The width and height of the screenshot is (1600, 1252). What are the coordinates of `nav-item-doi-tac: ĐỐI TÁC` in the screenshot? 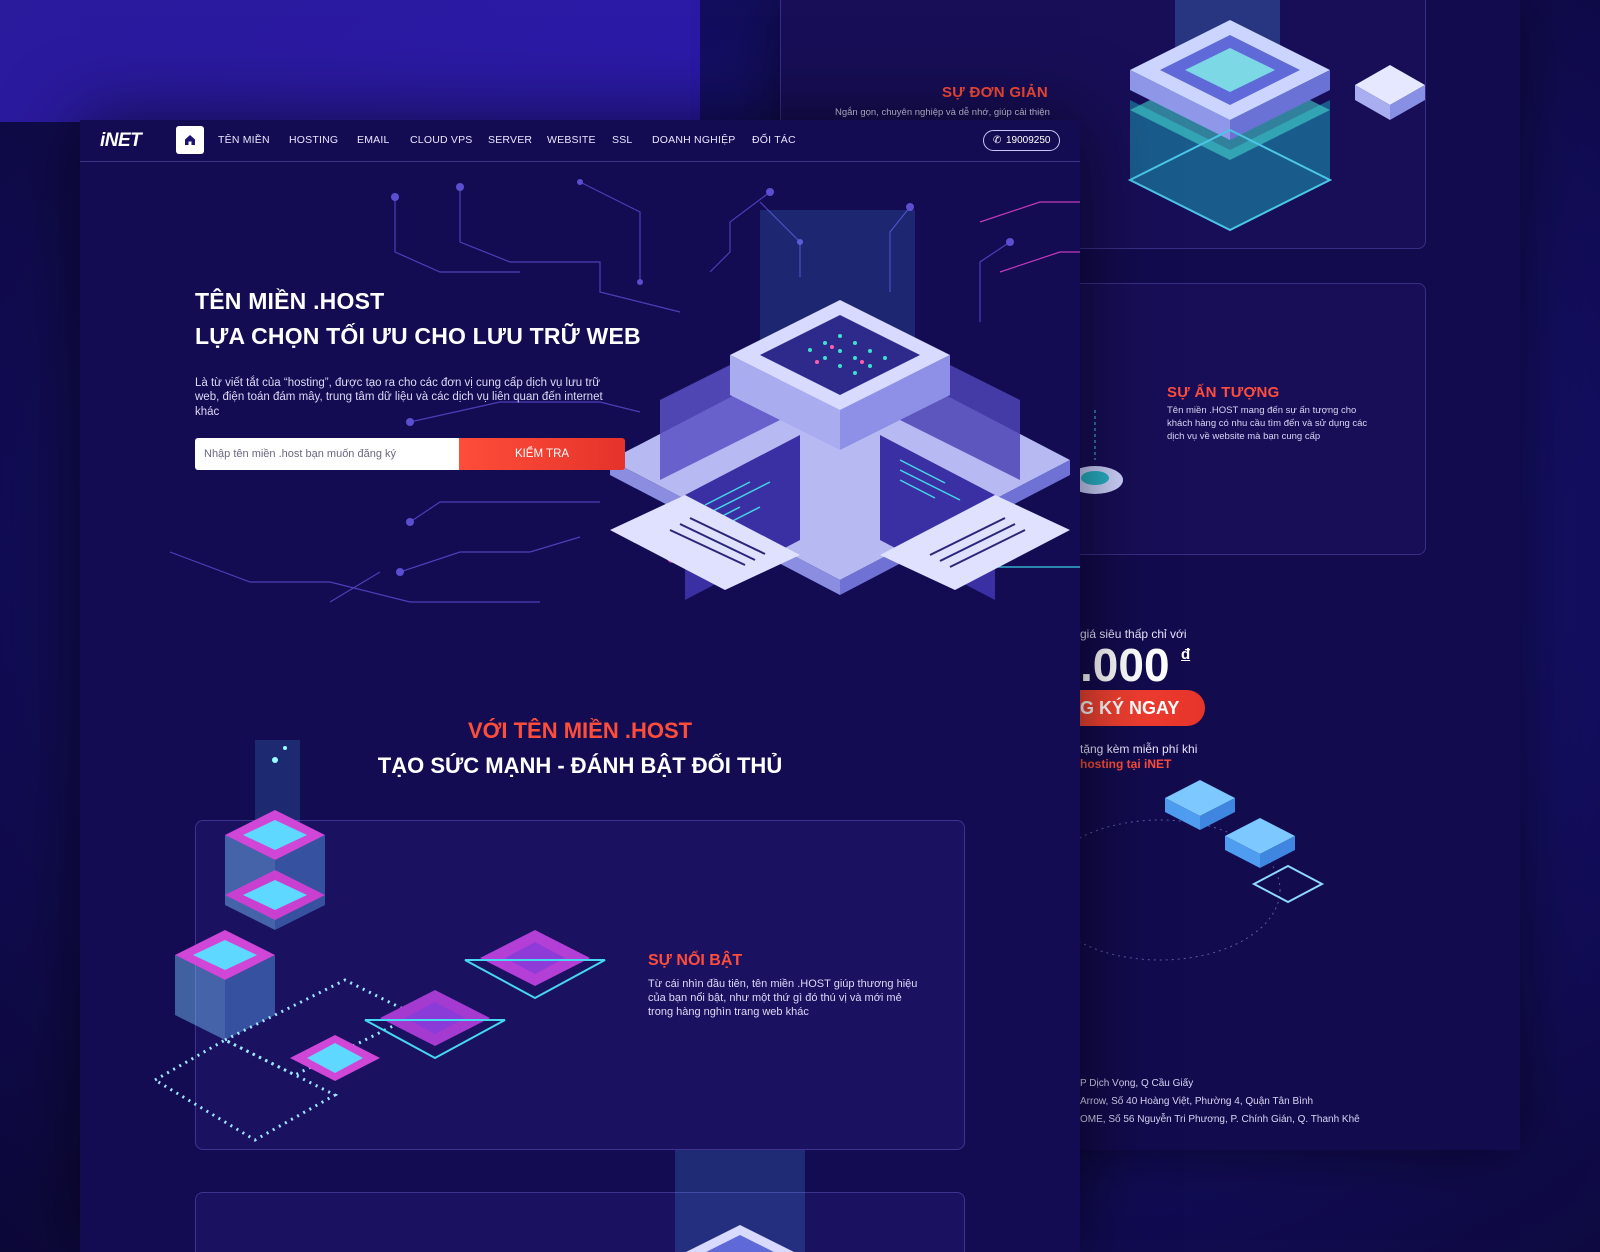 It's located at (774, 140).